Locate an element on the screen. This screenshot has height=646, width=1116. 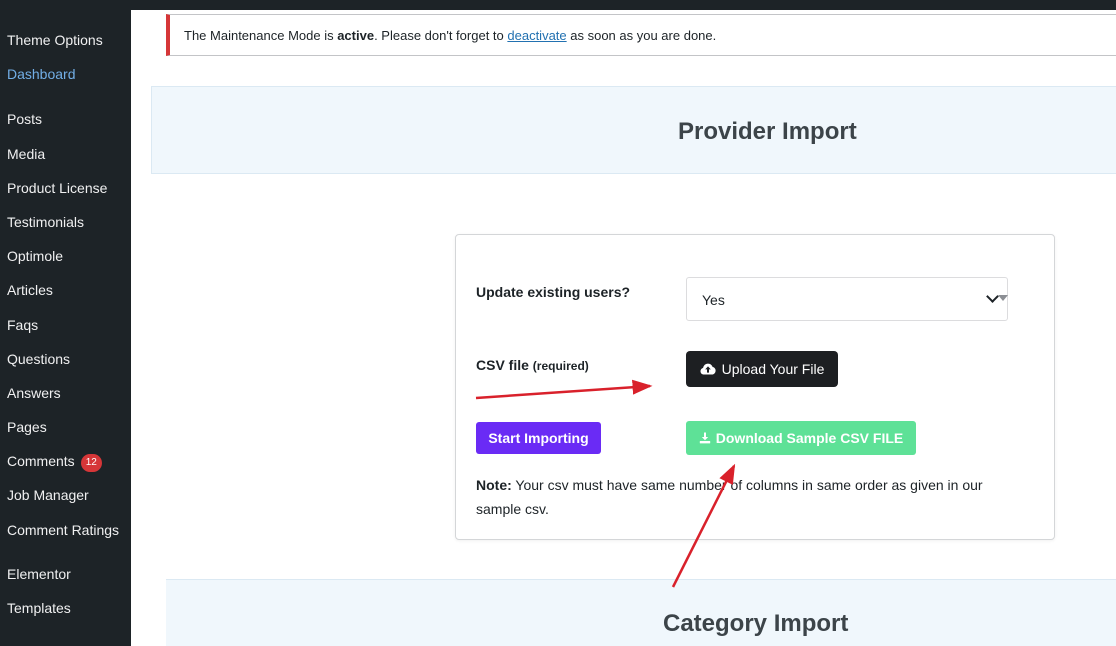
admin-top-bar is located at coordinates (558, 5).